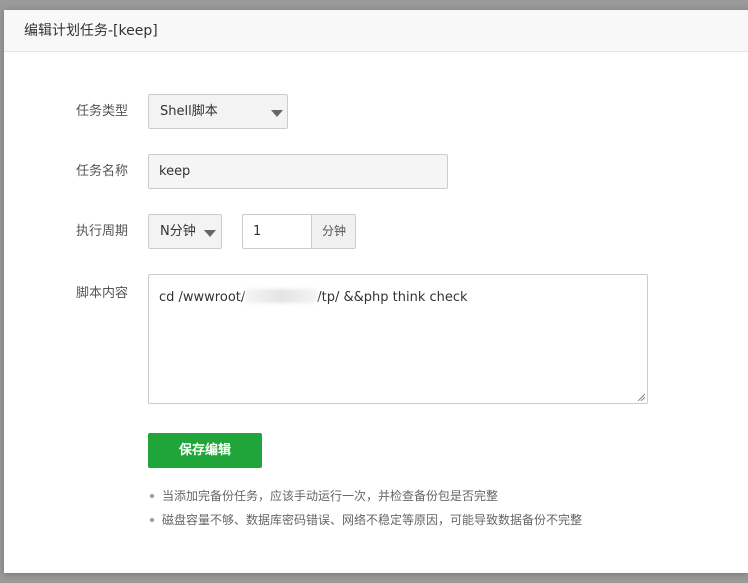  Describe the element at coordinates (281, 296) in the screenshot. I see `redacted-segment` at that location.